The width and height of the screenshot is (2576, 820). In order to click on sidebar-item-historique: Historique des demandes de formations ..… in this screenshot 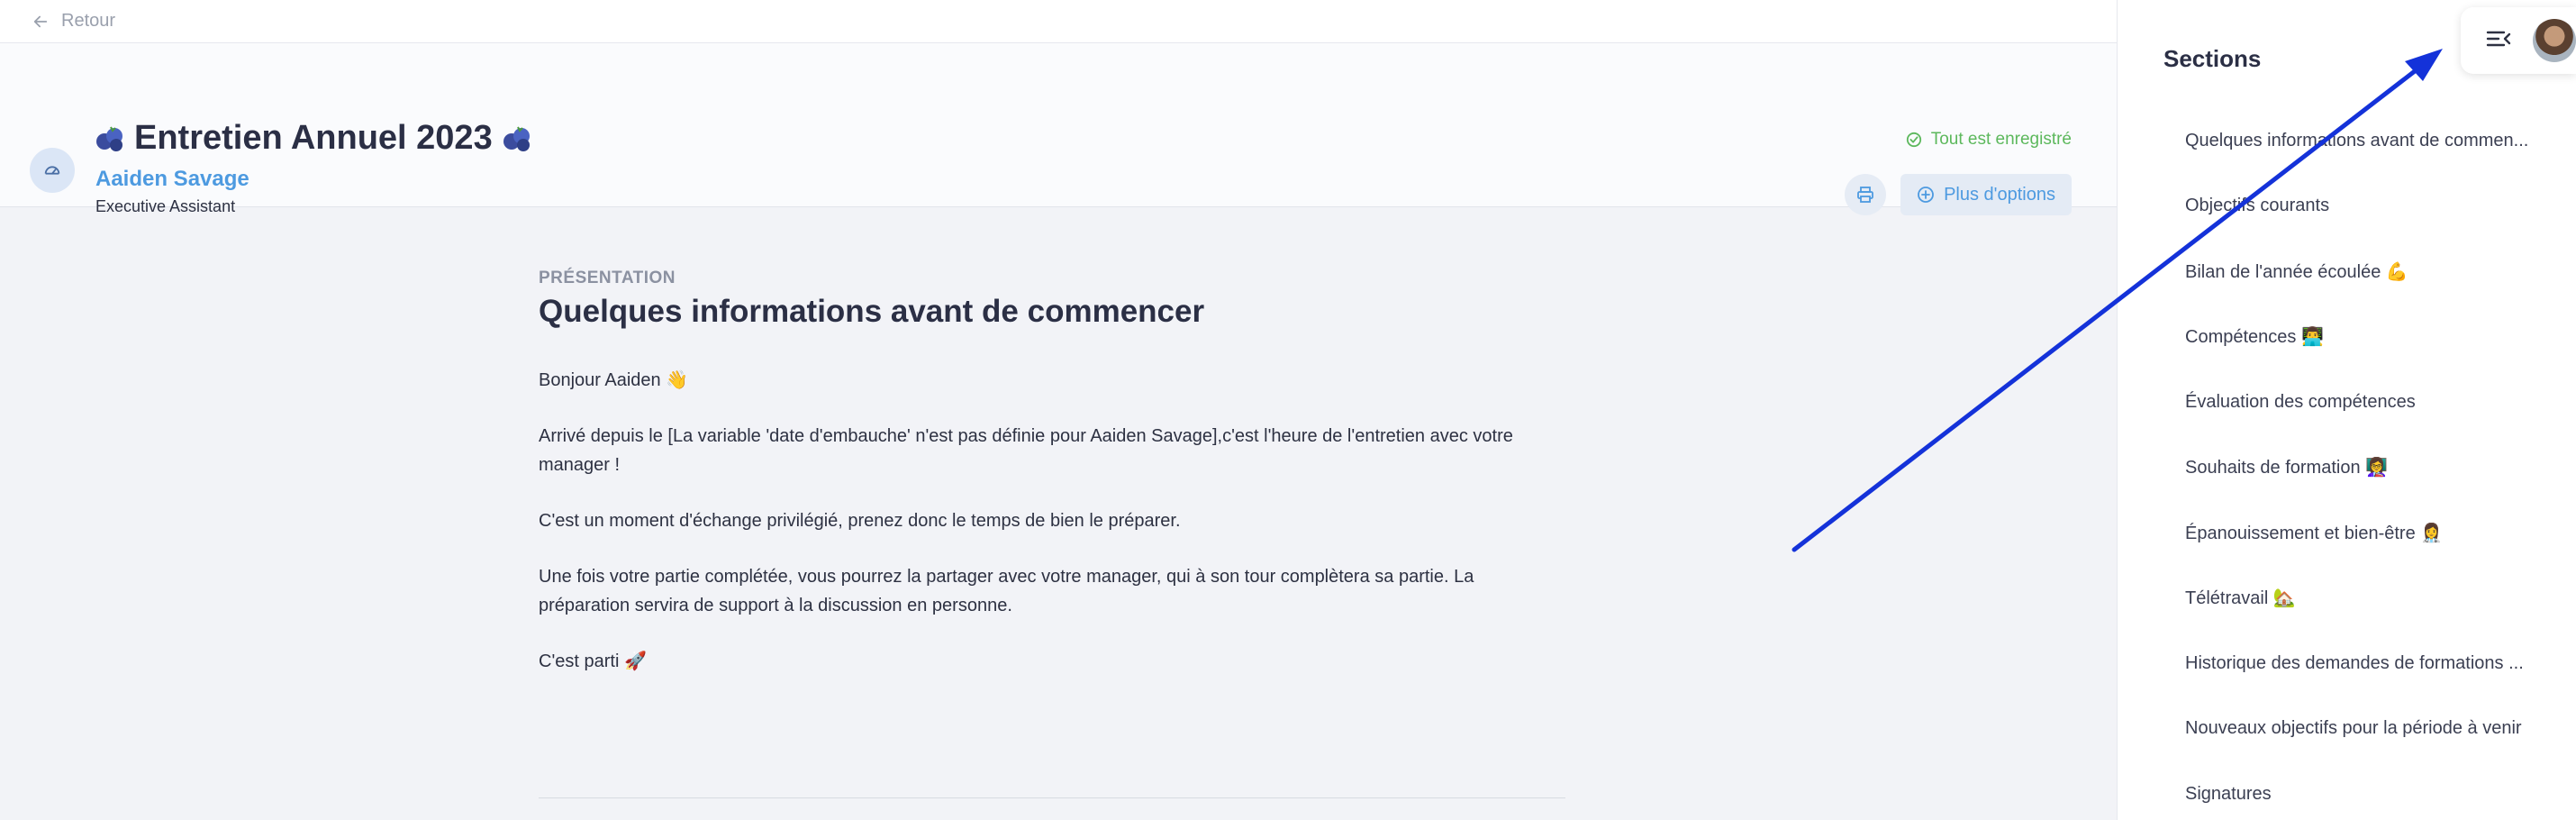, I will do `click(2365, 664)`.